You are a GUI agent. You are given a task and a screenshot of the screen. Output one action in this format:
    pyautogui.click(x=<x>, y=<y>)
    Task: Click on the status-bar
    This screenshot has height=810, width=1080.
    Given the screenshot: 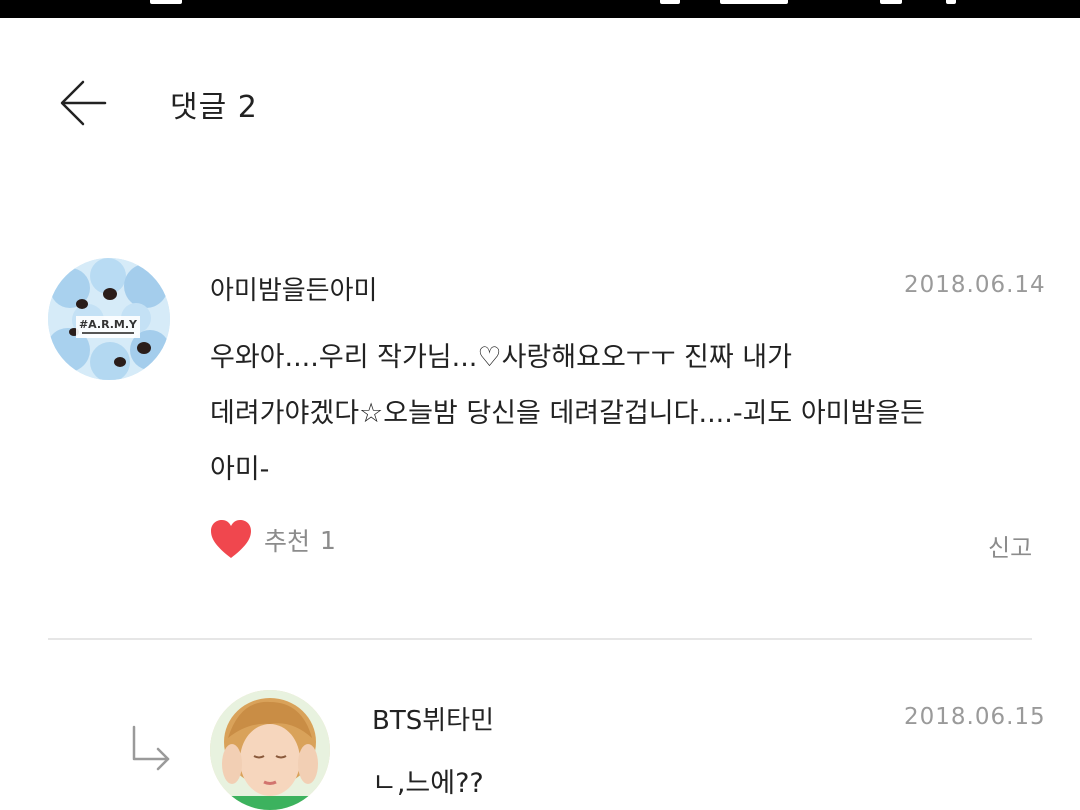 What is the action you would take?
    pyautogui.click(x=540, y=9)
    